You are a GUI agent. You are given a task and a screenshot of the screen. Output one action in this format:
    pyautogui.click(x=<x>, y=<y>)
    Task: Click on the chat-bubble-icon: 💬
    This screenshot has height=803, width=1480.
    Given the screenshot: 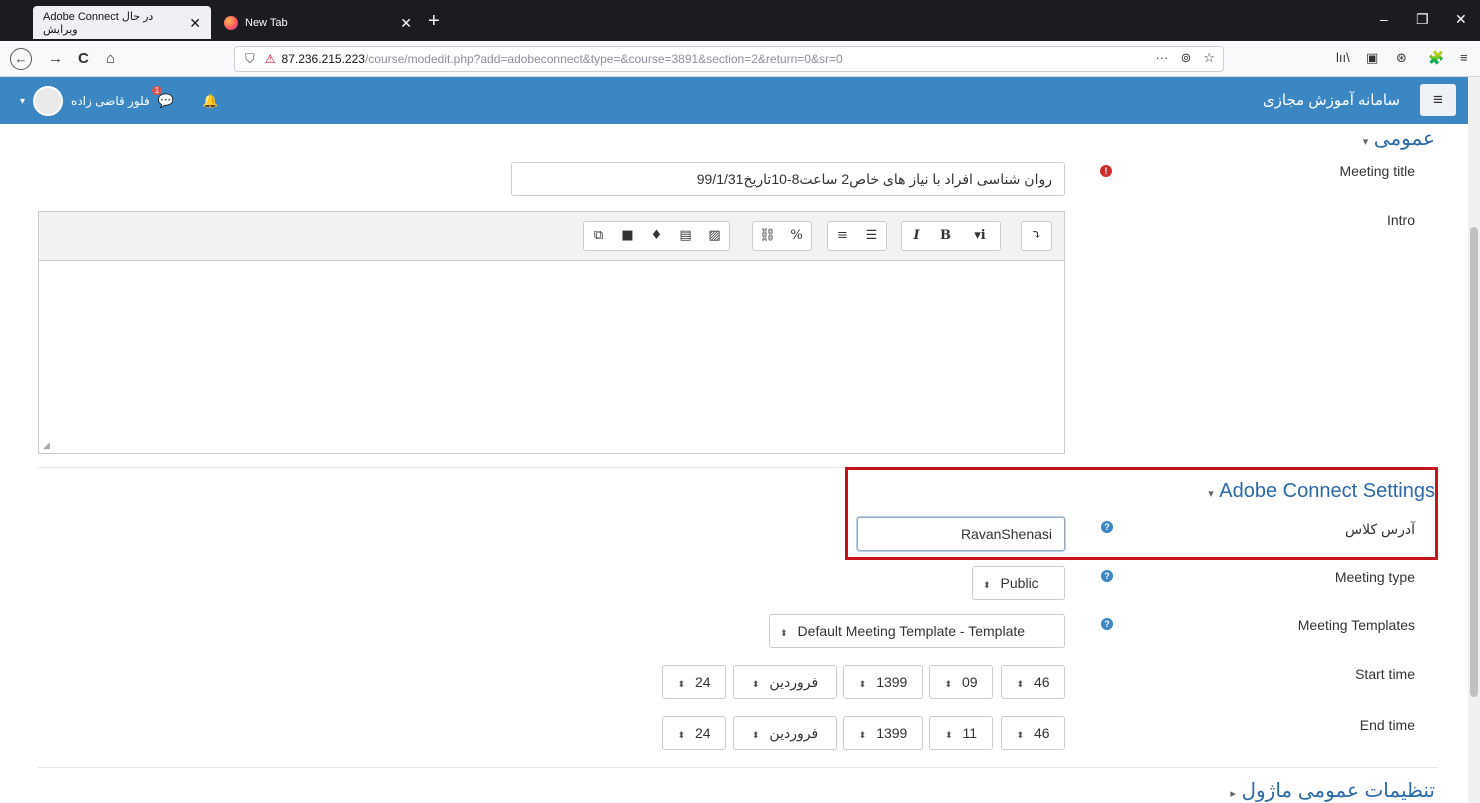 What is the action you would take?
    pyautogui.click(x=165, y=100)
    